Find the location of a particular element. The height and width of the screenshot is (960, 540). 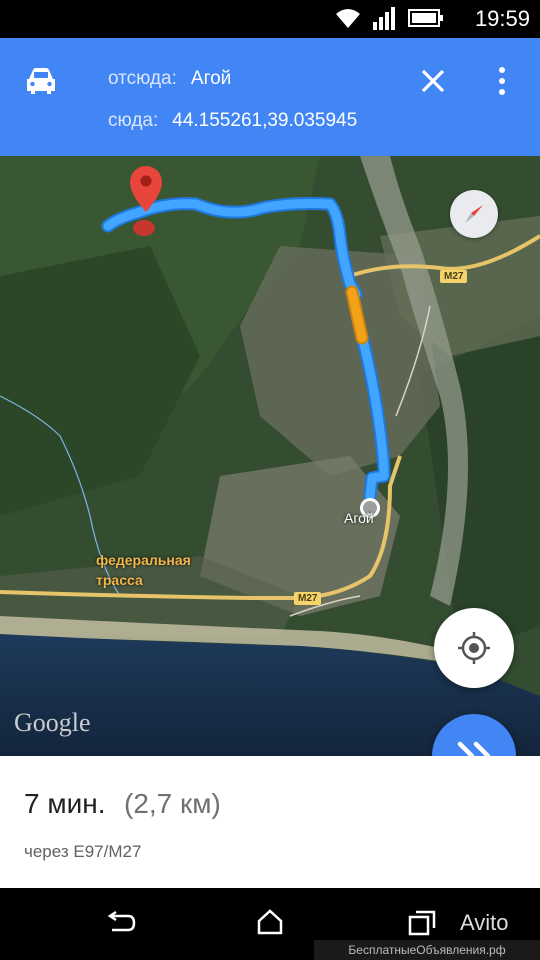

directions-header: отсюда: Агой сюда: 44.155261,39.035945 is located at coordinates (270, 97).